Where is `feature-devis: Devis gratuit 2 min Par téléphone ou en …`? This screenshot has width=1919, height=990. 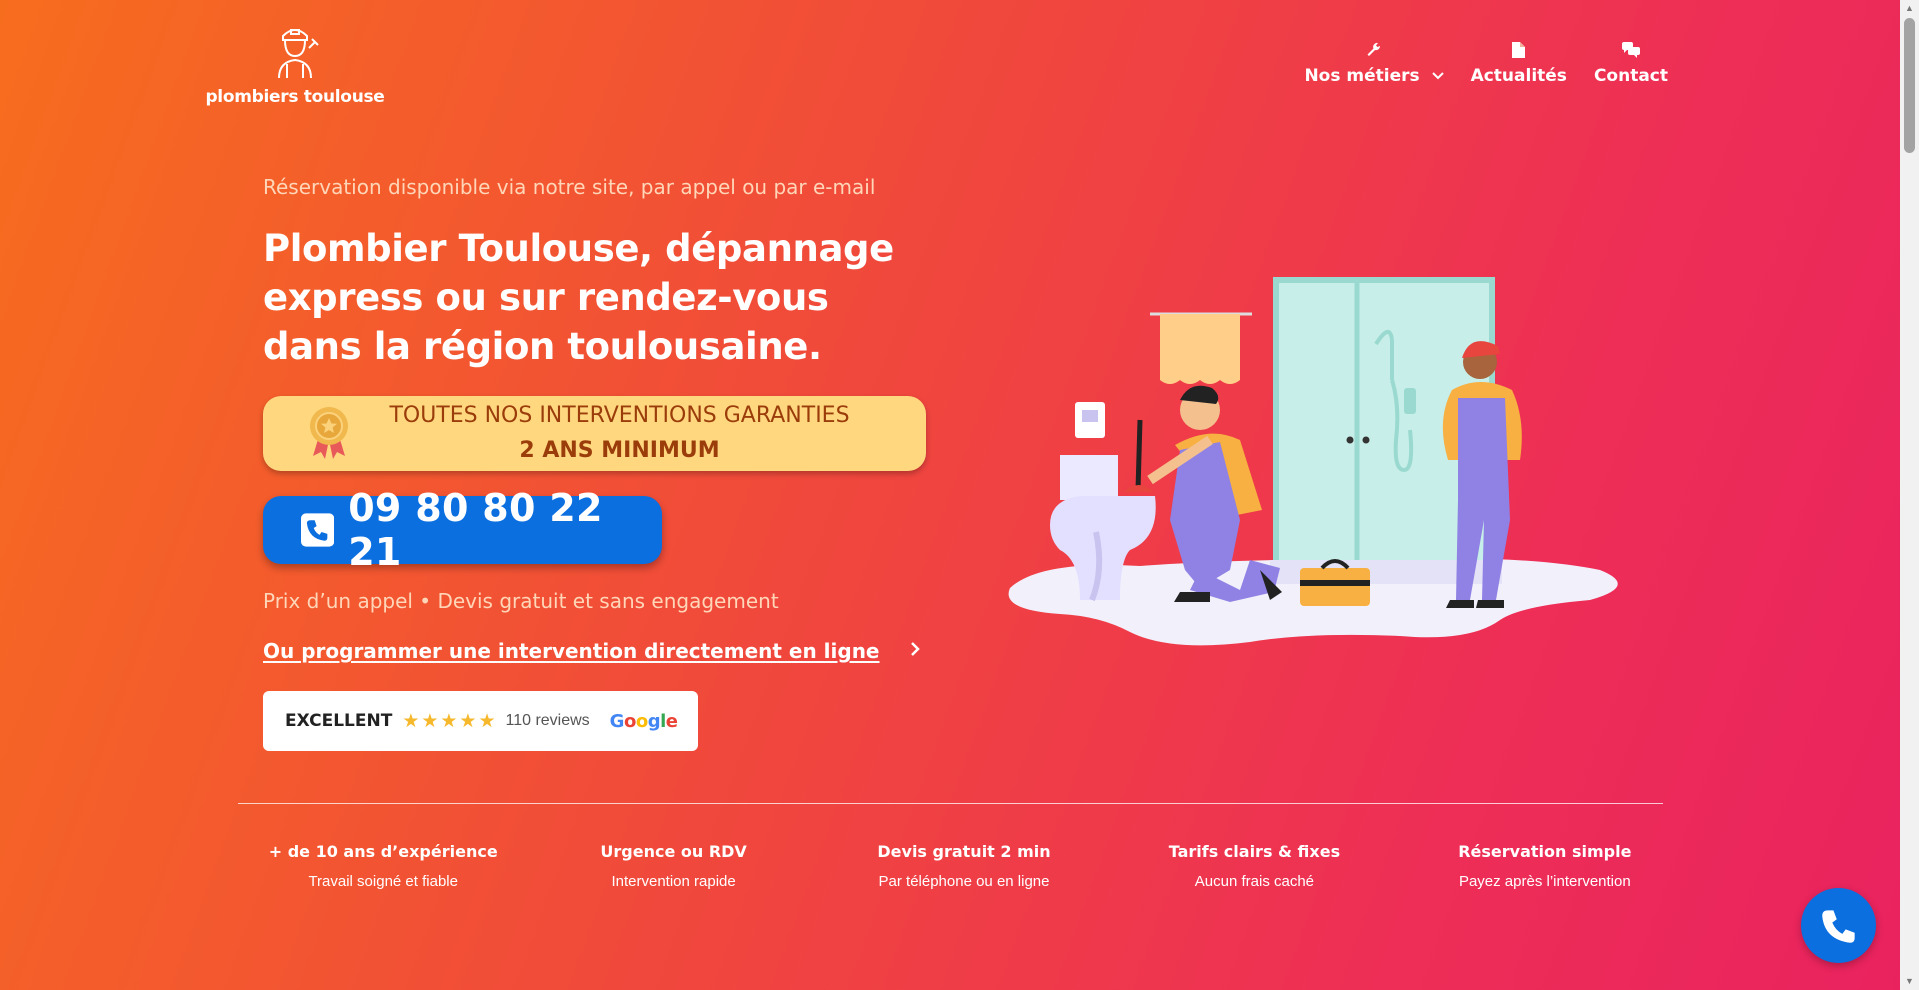
feature-devis: Devis gratuit 2 min Par téléphone ou en … is located at coordinates (964, 866).